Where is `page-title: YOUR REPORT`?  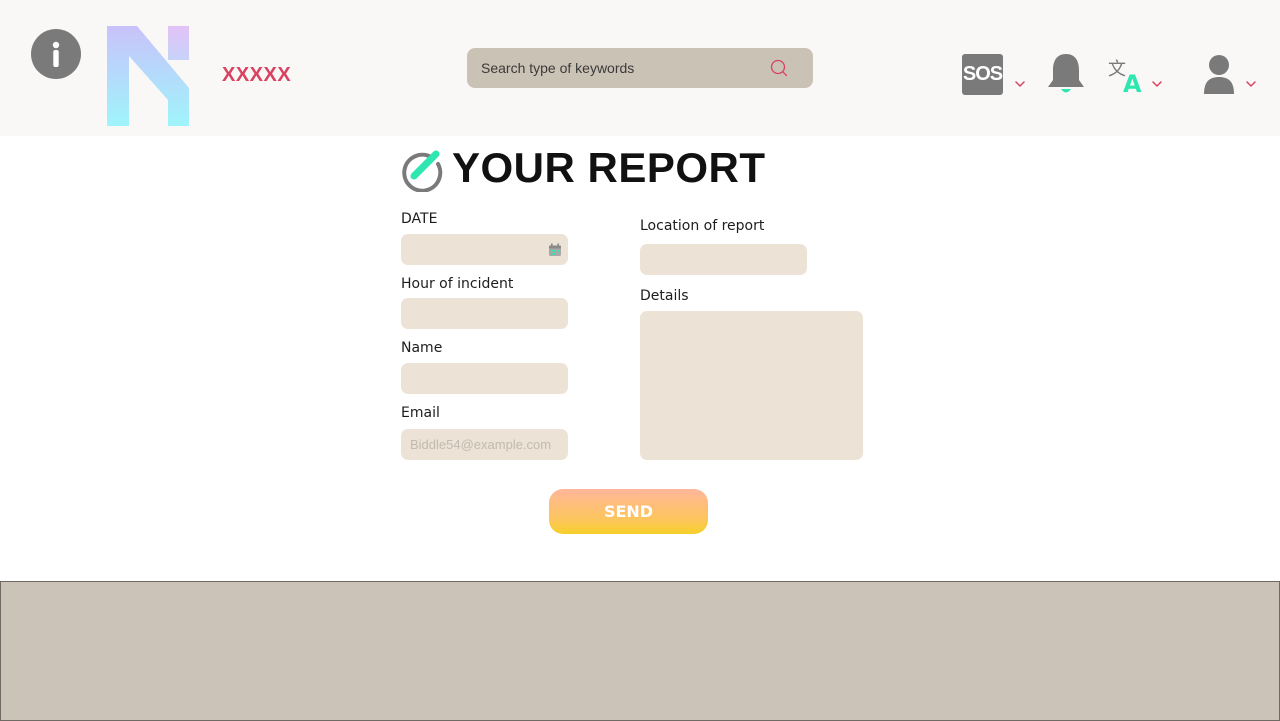
page-title: YOUR REPORT is located at coordinates (609, 167).